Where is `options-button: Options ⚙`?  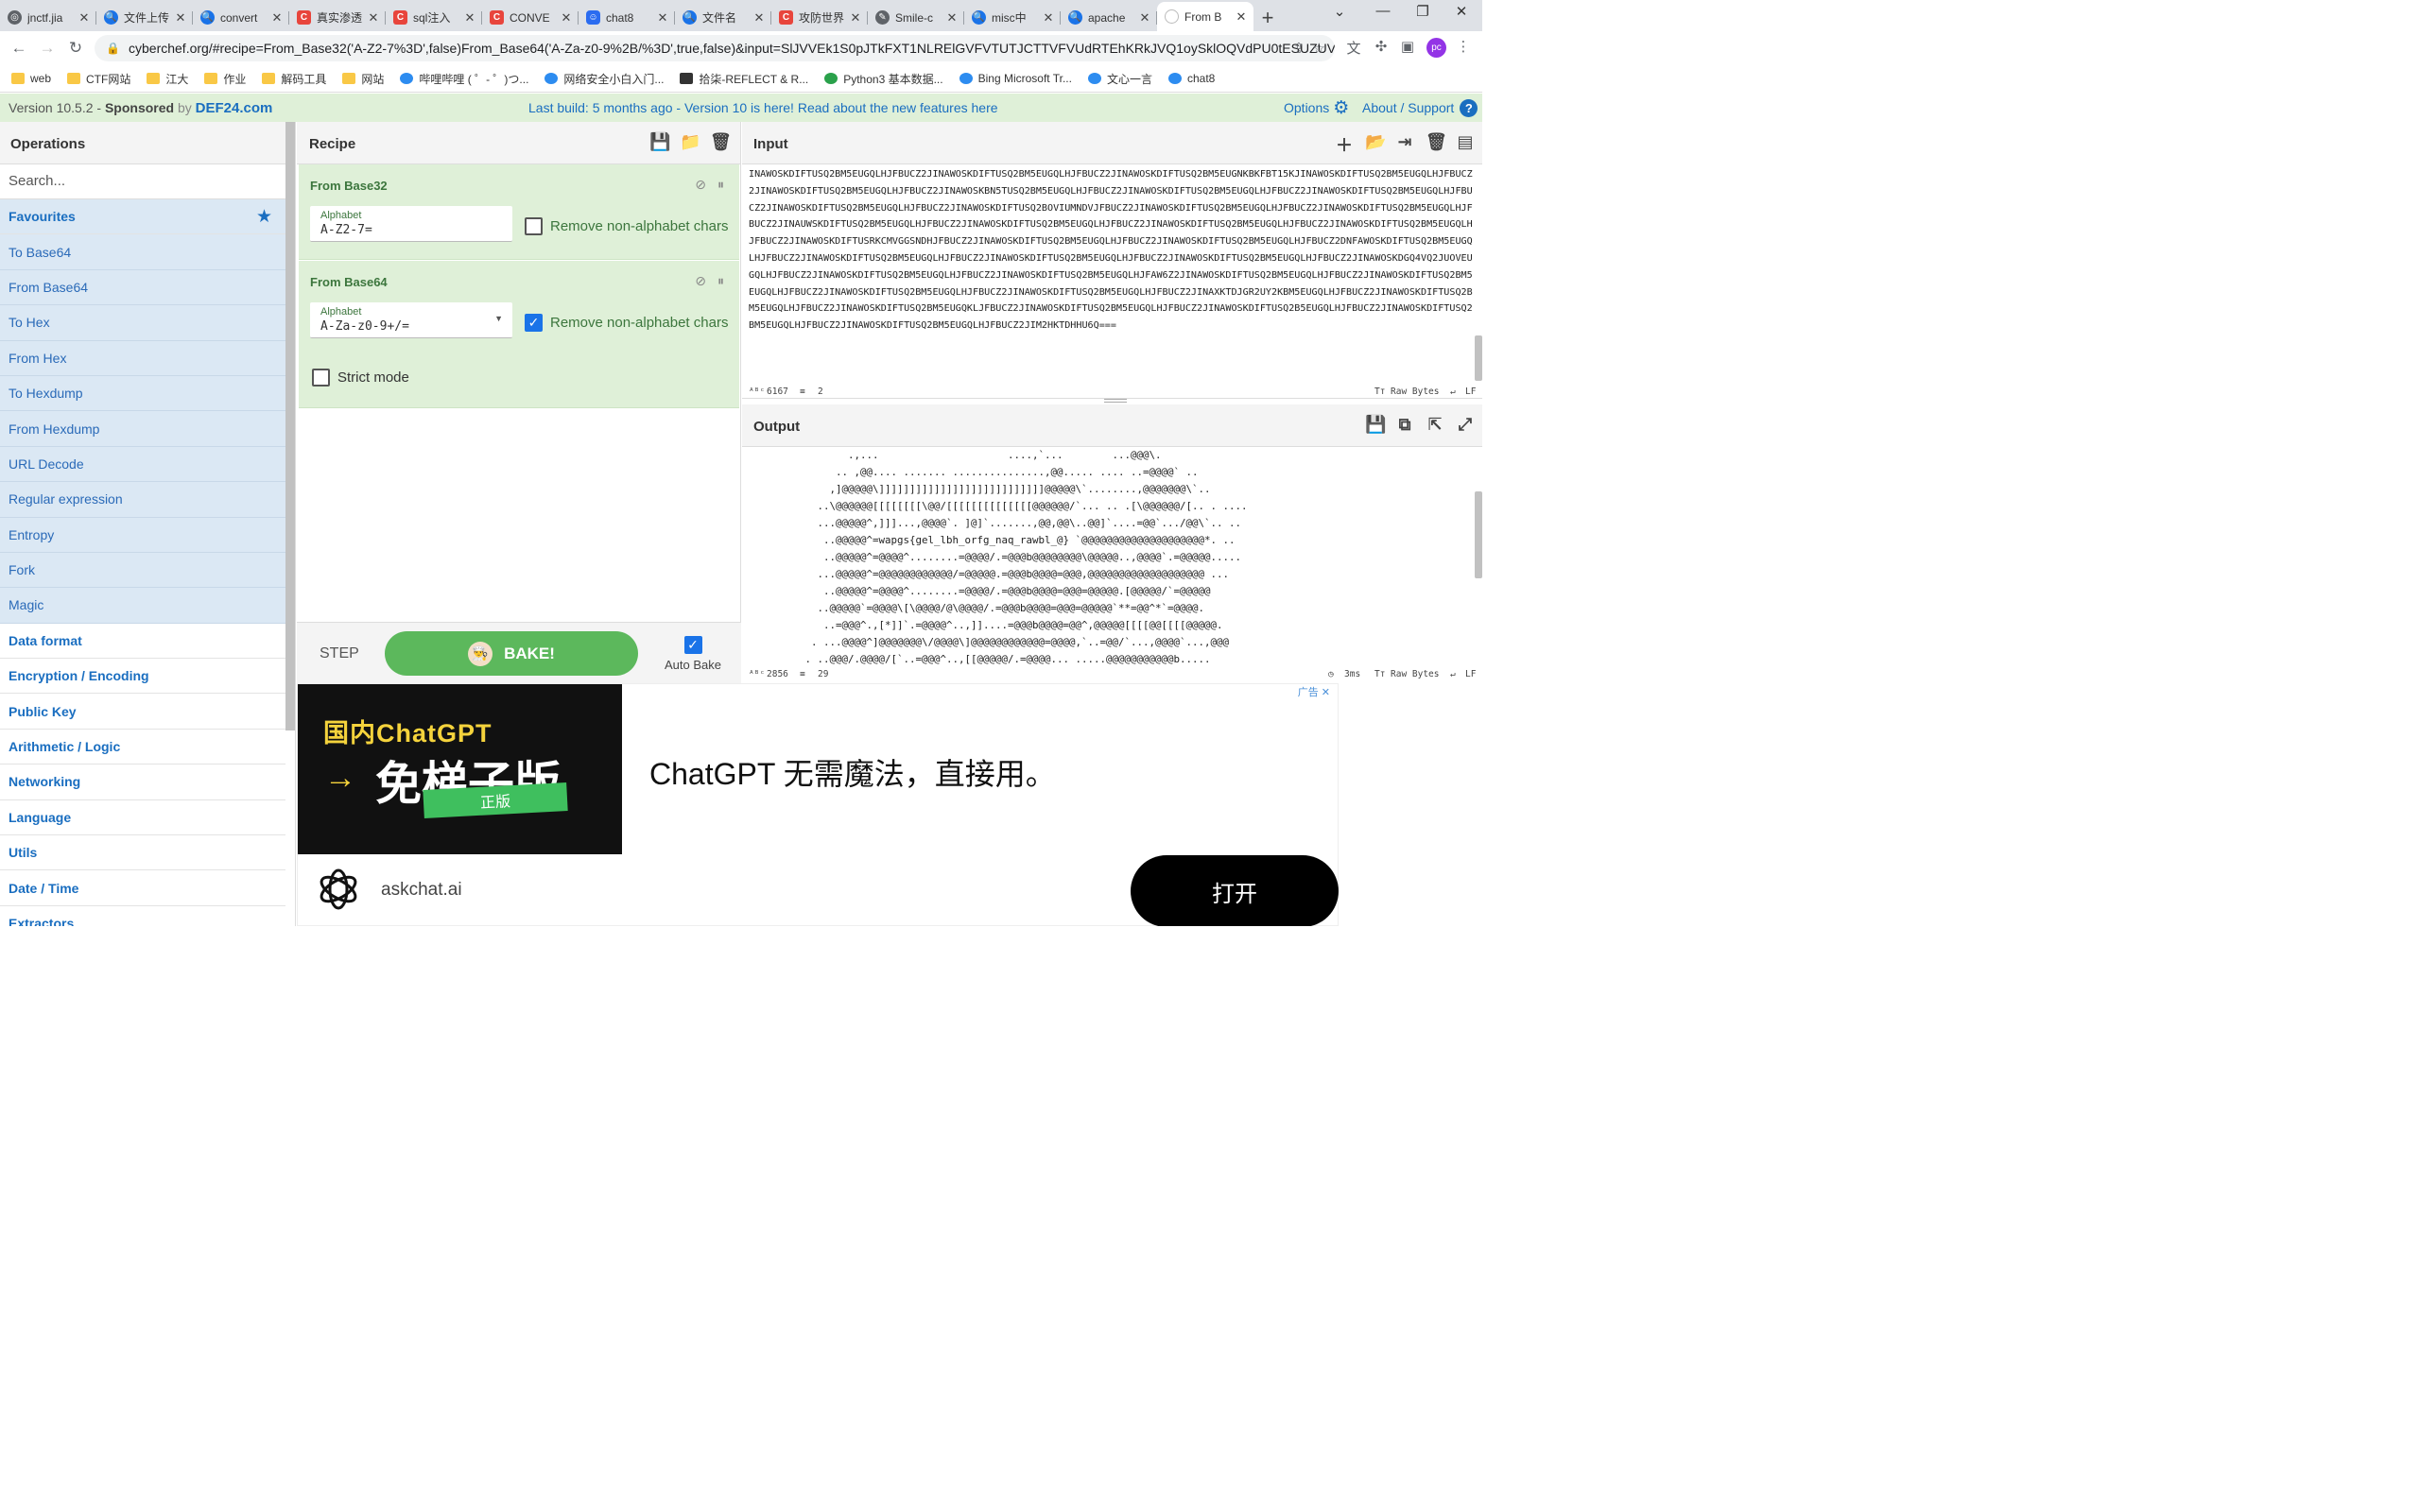
options-button: Options ⚙ is located at coordinates (1317, 108).